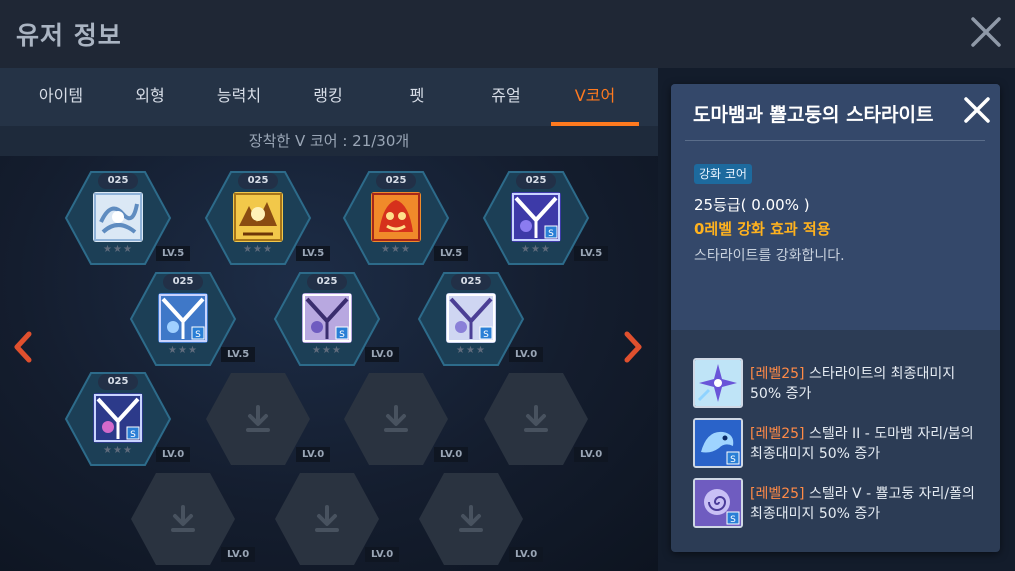 This screenshot has width=1015, height=571. Describe the element at coordinates (506, 97) in the screenshot. I see `tab-jewel: 쥬얼` at that location.